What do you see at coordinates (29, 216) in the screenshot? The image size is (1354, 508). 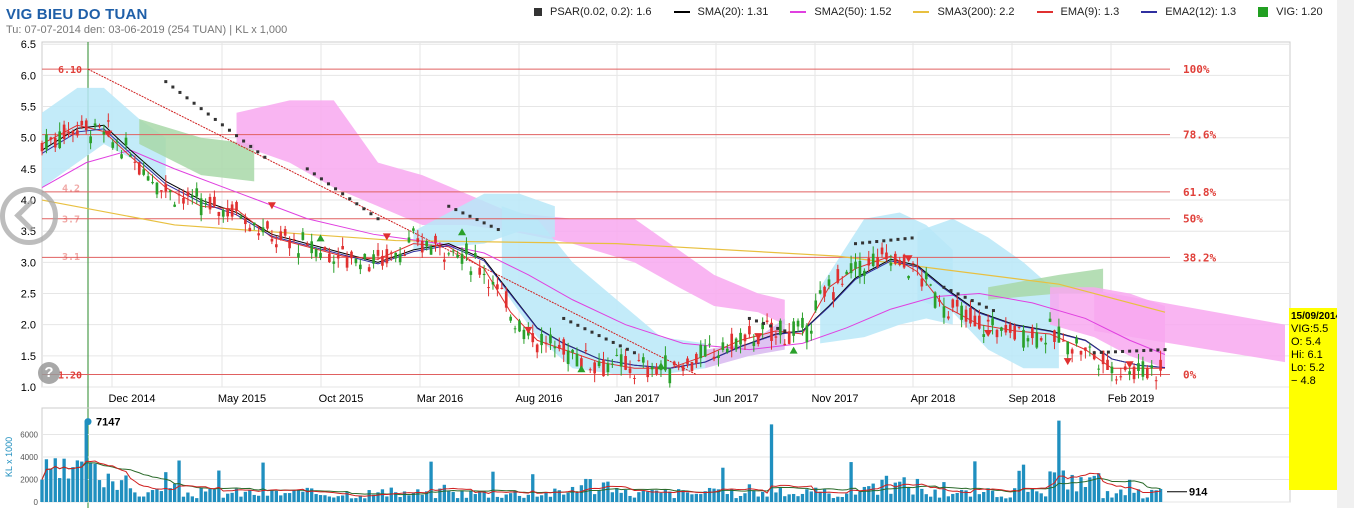 I see `scroll-left-button` at bounding box center [29, 216].